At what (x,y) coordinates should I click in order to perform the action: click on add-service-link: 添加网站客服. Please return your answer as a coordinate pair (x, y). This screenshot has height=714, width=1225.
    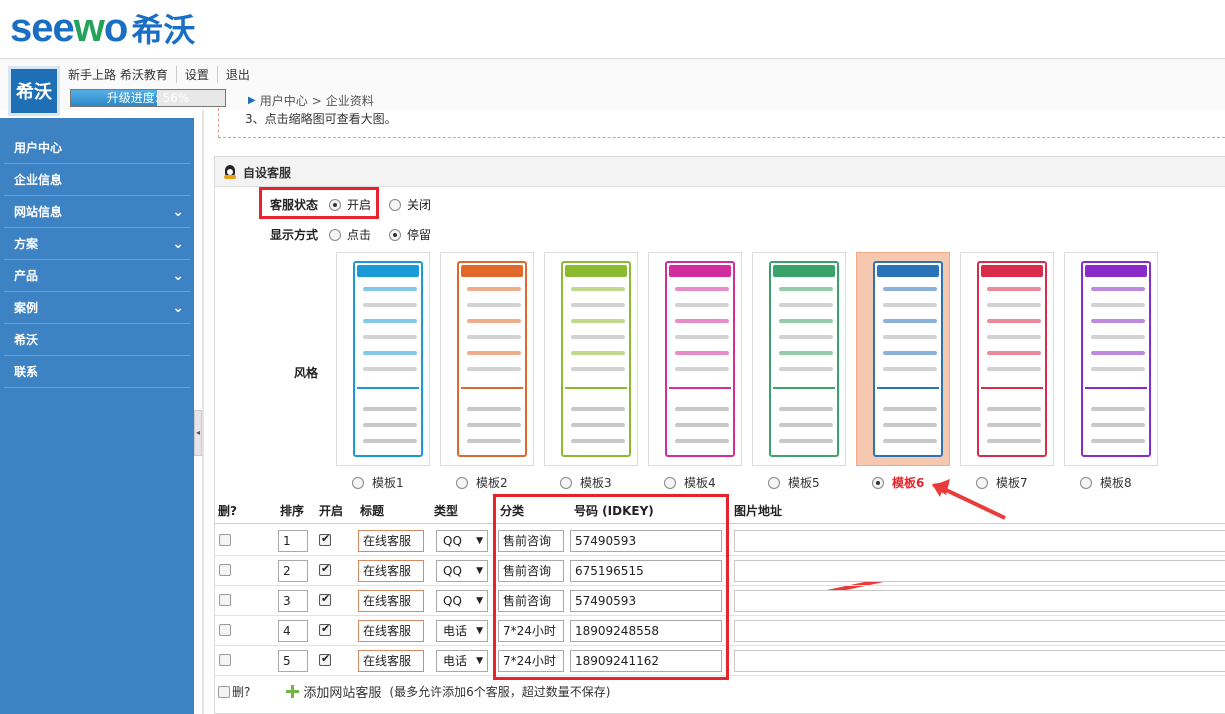
    Looking at the image, I should click on (342, 691).